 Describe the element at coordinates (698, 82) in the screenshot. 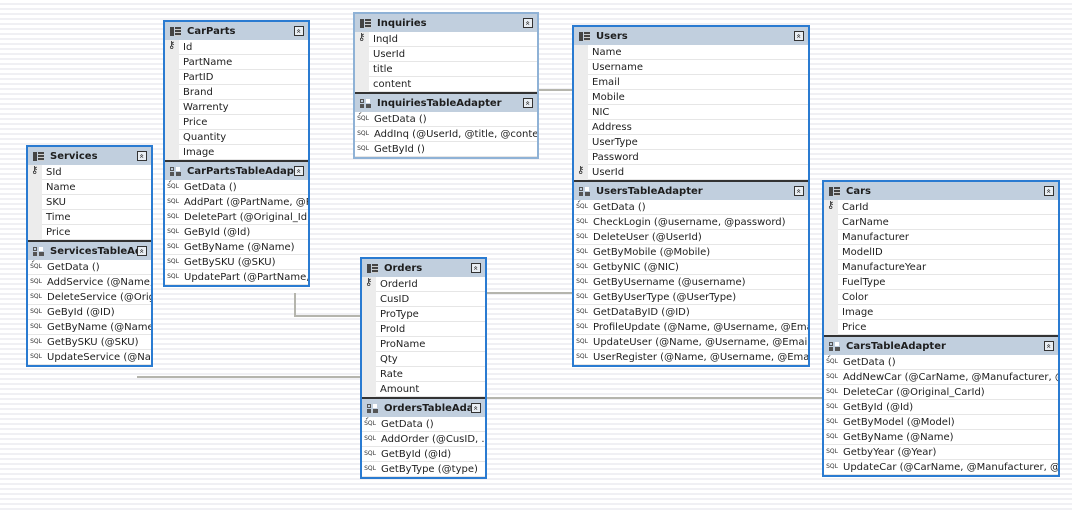

I see `column-row: Email` at that location.